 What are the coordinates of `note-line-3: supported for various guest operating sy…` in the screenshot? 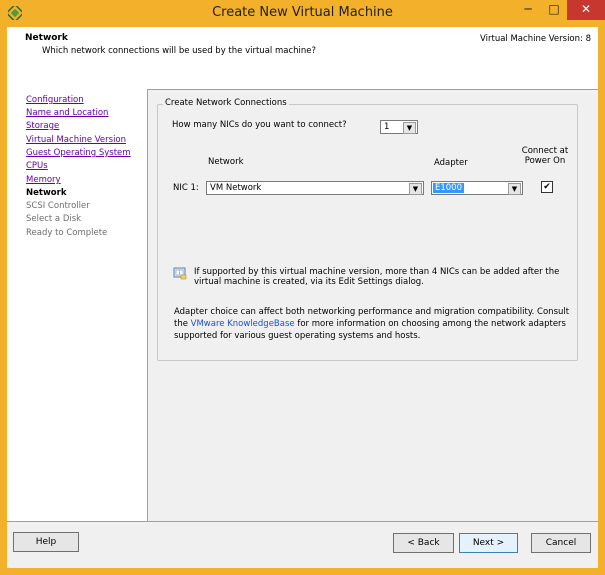 It's located at (297, 336).